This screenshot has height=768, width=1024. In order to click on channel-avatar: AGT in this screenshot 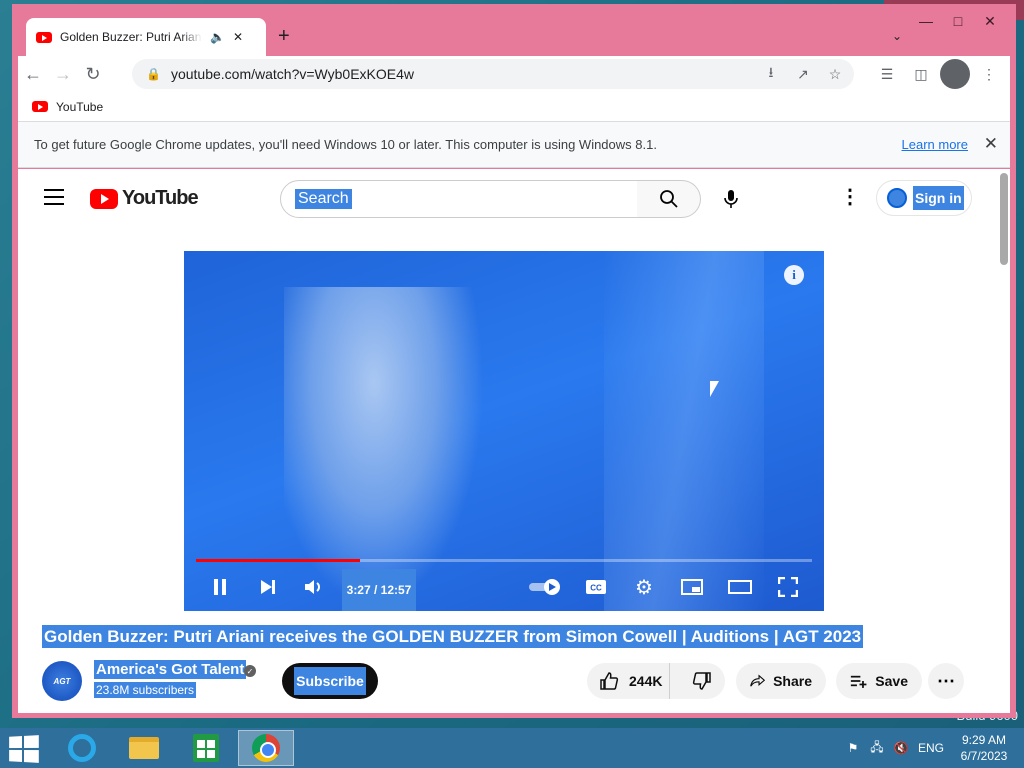, I will do `click(62, 681)`.